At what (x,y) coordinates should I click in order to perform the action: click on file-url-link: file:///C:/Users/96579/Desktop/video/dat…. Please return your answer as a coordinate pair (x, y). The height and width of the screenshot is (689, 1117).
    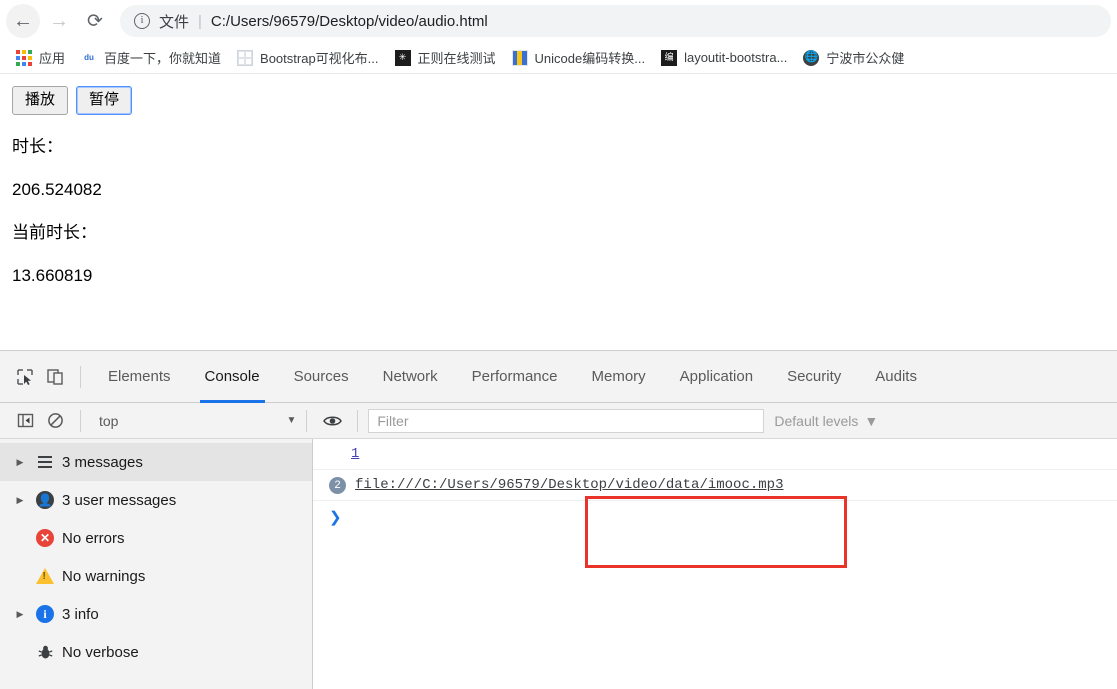
    Looking at the image, I should click on (569, 485).